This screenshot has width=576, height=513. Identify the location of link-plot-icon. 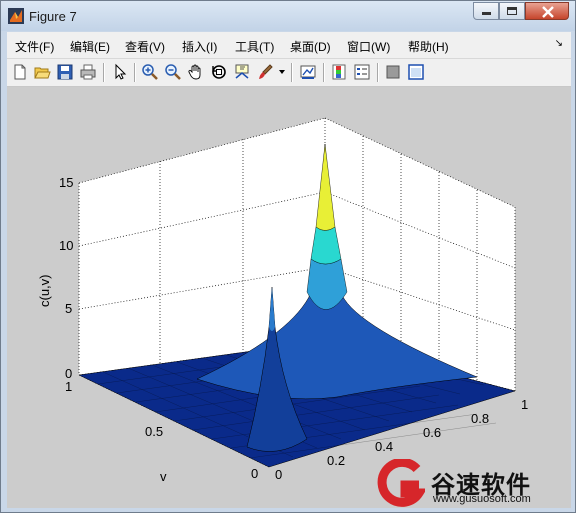
(308, 72).